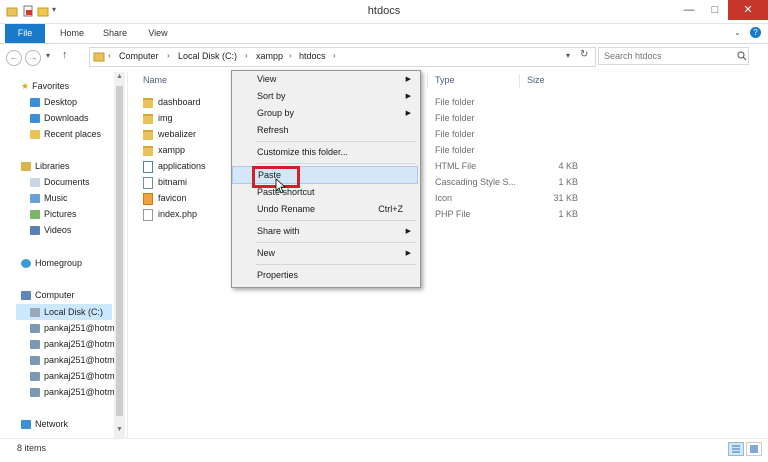 The image size is (768, 462). Describe the element at coordinates (115, 33) in the screenshot. I see `tab-share: Share` at that location.